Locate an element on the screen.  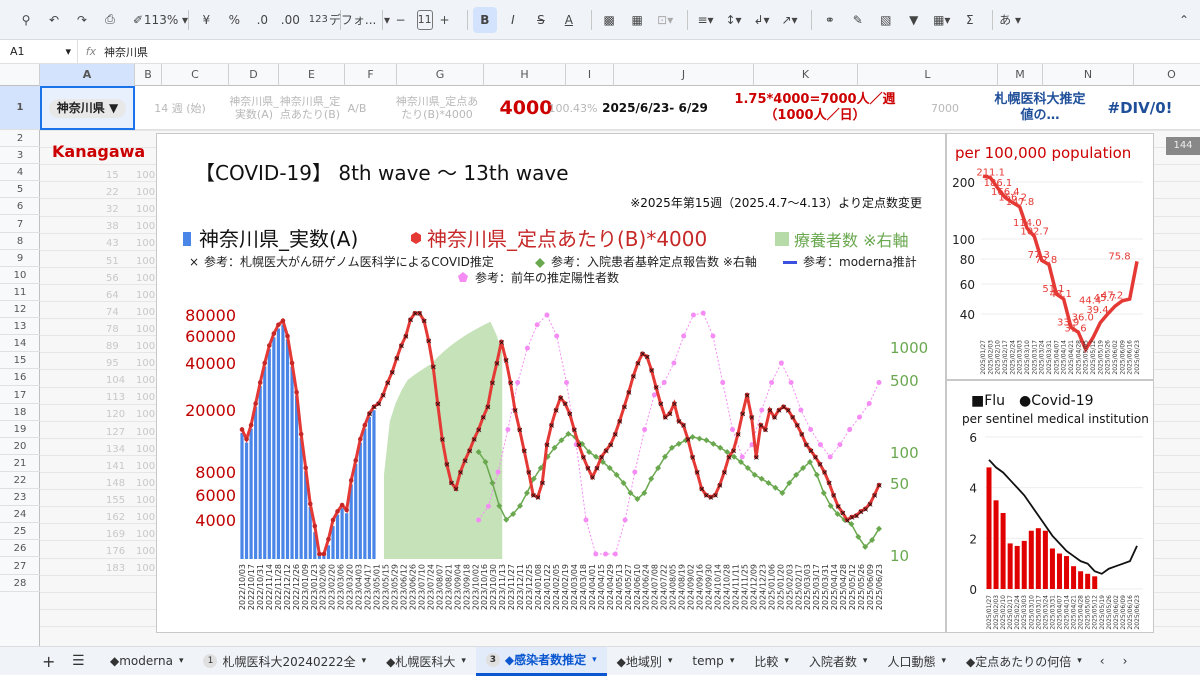
column-header-N: N is located at coordinates (1088, 75).